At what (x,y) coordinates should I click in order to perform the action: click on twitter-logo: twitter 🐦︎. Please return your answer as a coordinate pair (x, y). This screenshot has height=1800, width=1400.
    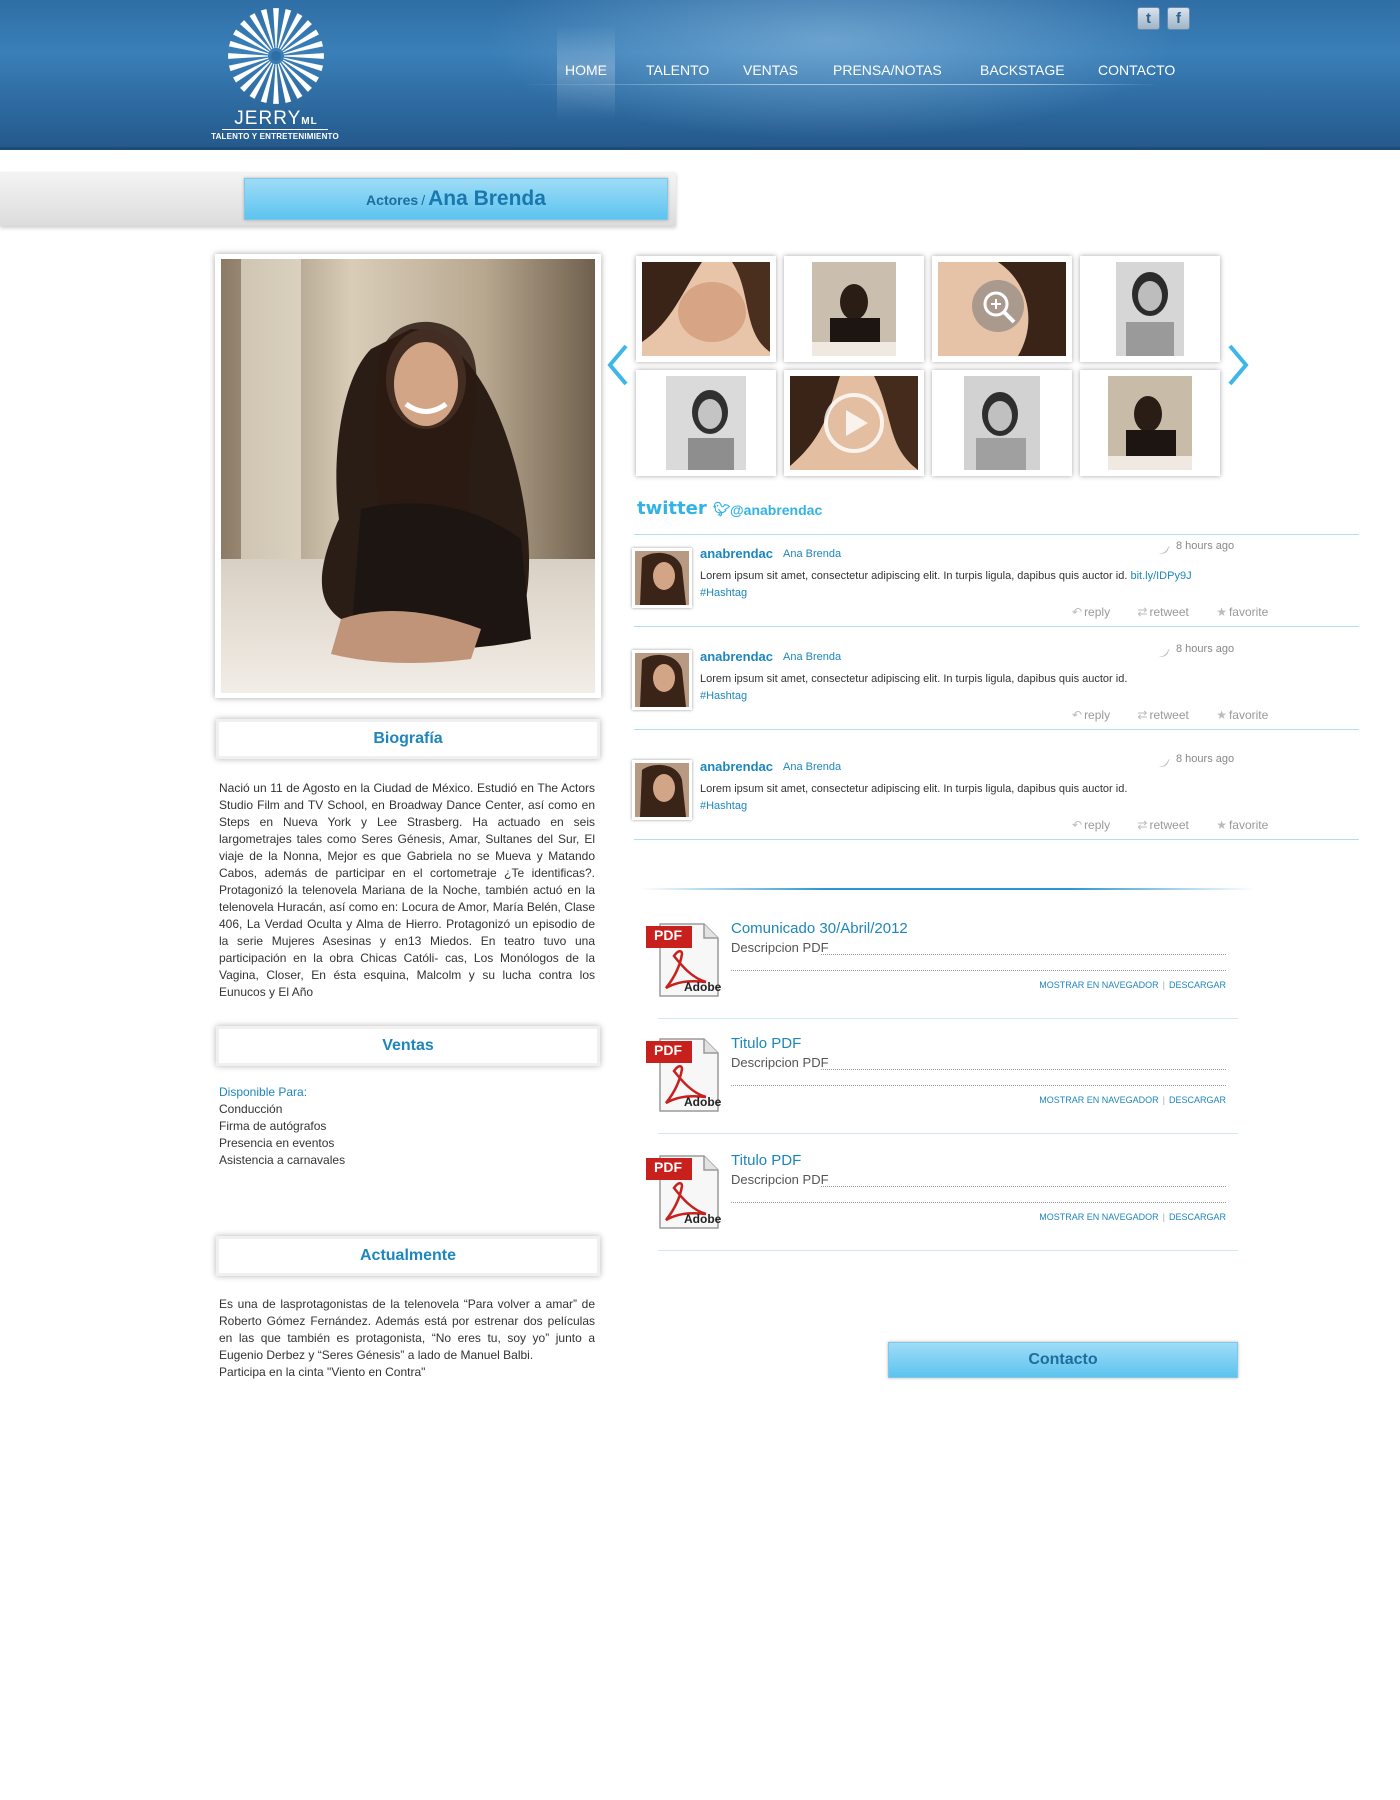
    Looking at the image, I should click on (684, 508).